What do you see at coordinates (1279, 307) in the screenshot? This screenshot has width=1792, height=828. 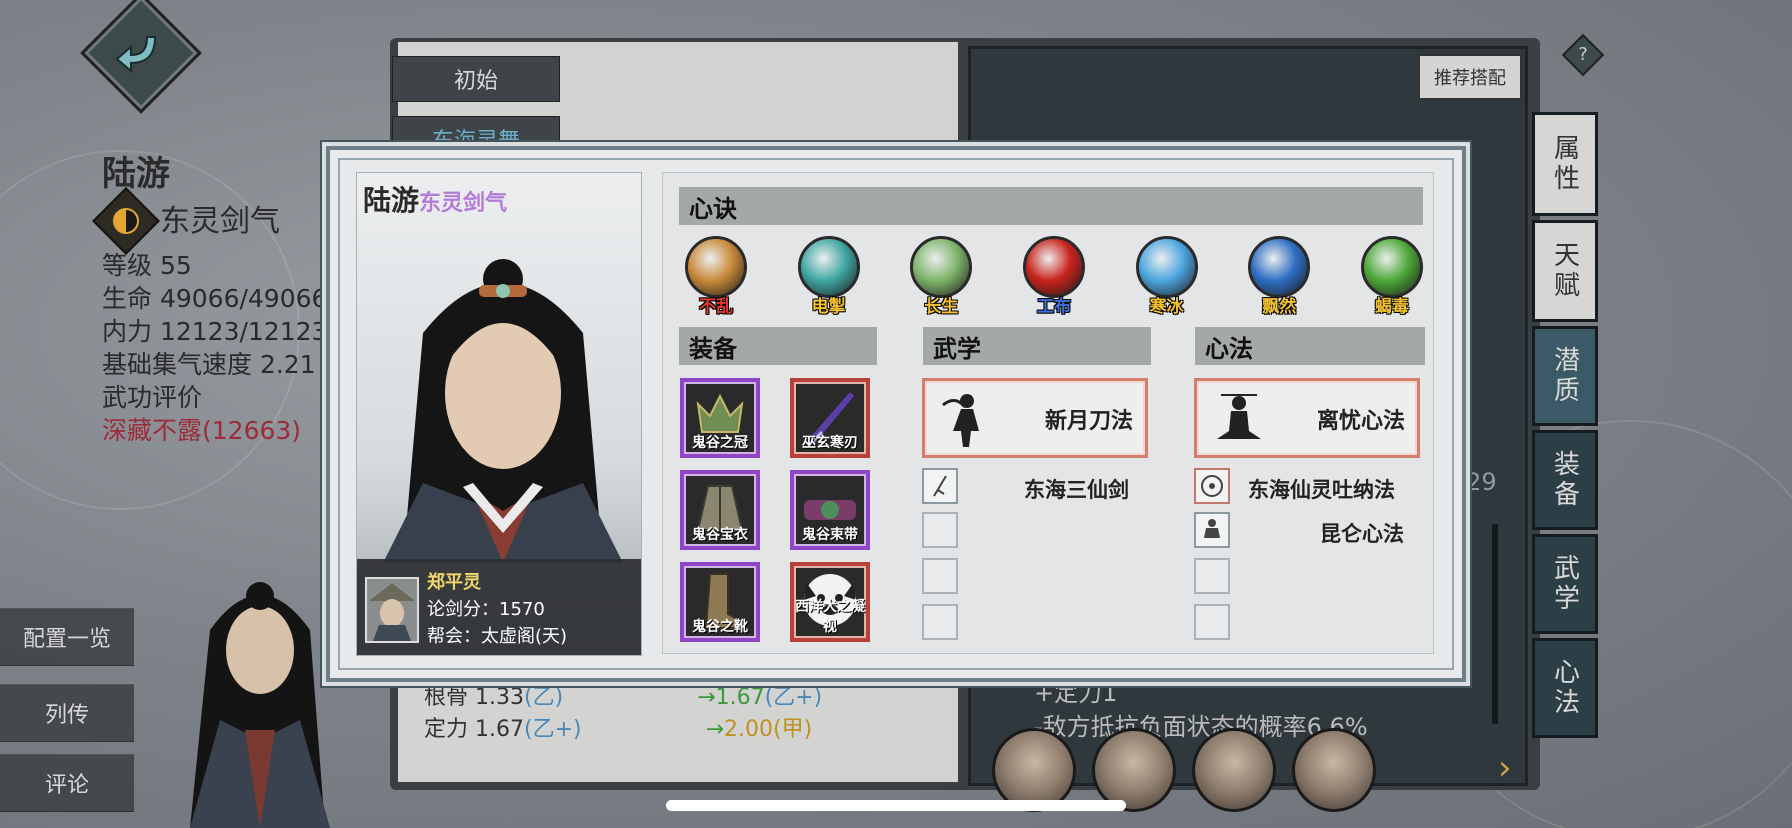 I see `xinjue-token-label: 飘然` at bounding box center [1279, 307].